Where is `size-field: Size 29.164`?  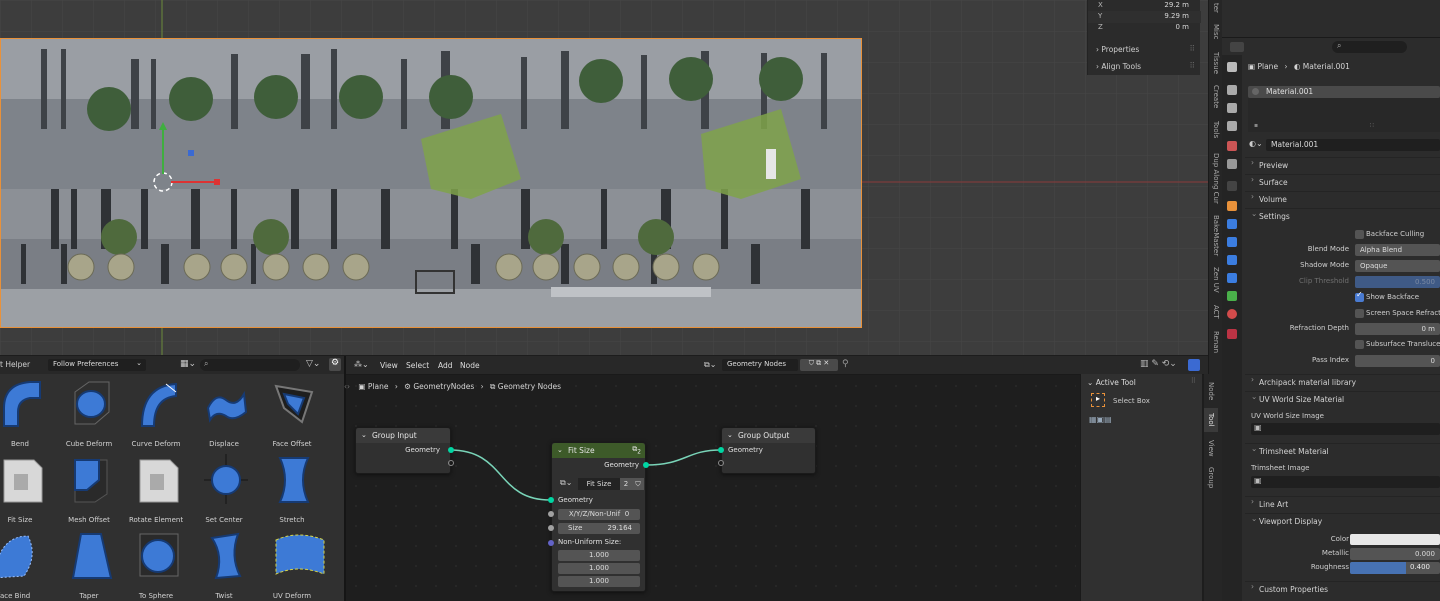 size-field: Size 29.164 is located at coordinates (599, 528).